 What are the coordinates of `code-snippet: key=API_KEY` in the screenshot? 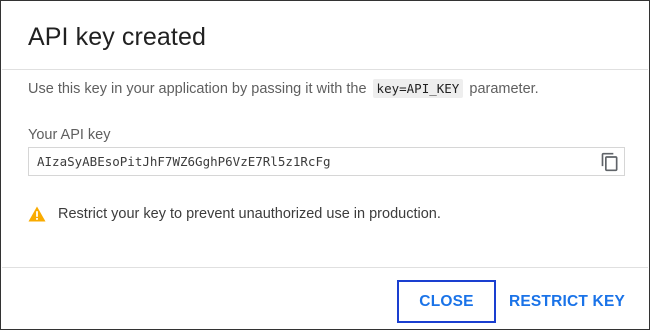 It's located at (418, 88).